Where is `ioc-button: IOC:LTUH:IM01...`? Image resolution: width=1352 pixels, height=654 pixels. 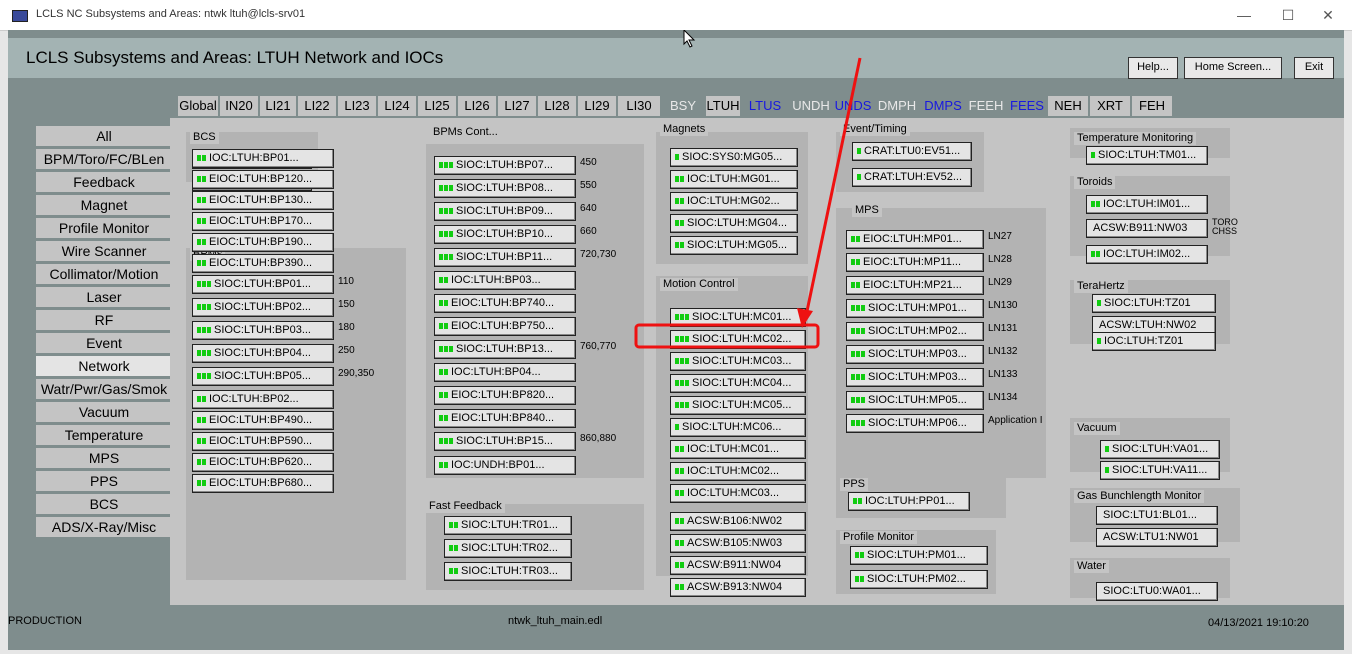
ioc-button: IOC:LTUH:IM01... is located at coordinates (1147, 204).